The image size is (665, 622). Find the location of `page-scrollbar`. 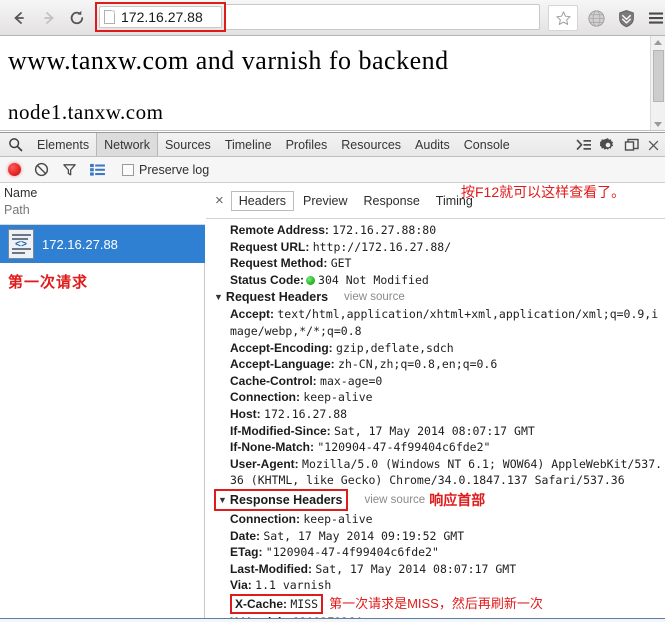

page-scrollbar is located at coordinates (657, 83).